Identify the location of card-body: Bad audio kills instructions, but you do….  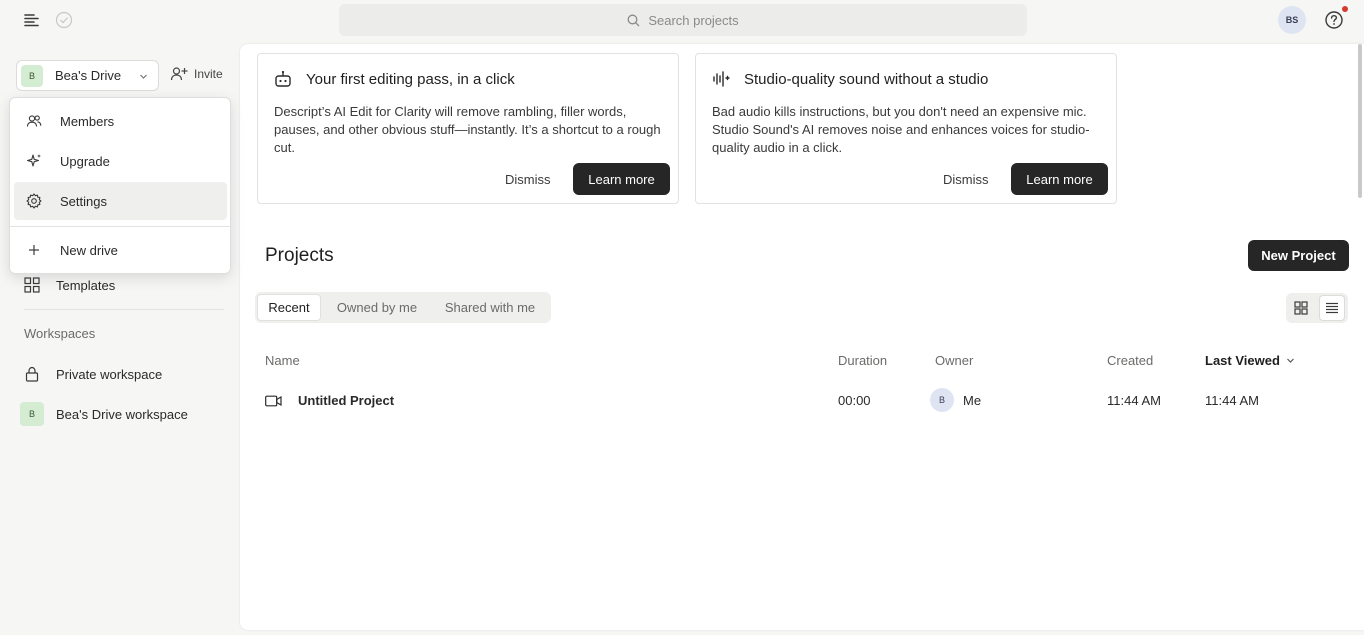
(901, 129).